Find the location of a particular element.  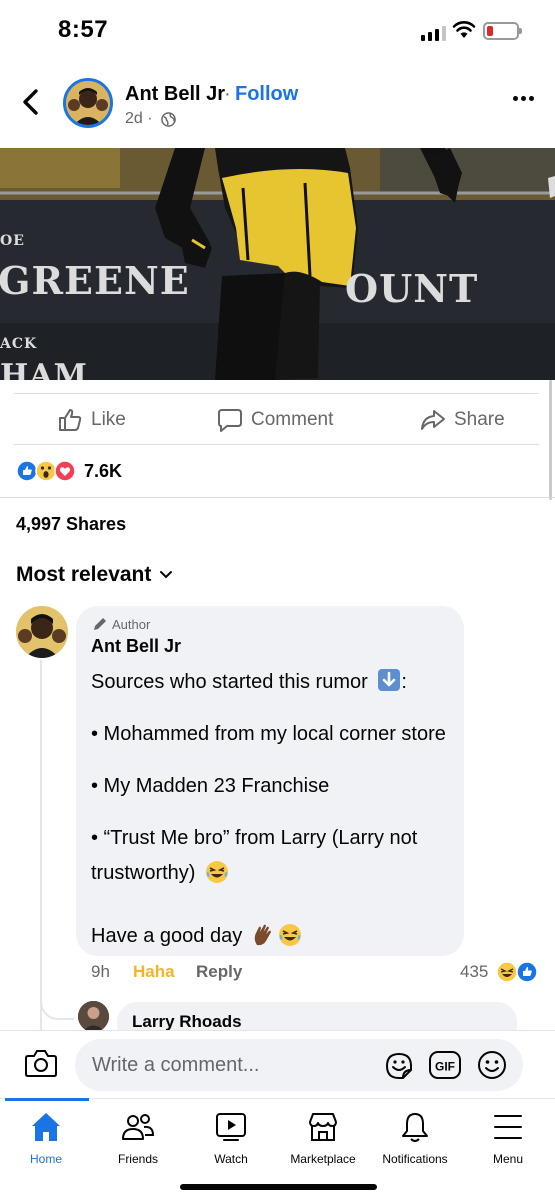

home-icon is located at coordinates (46, 1127).